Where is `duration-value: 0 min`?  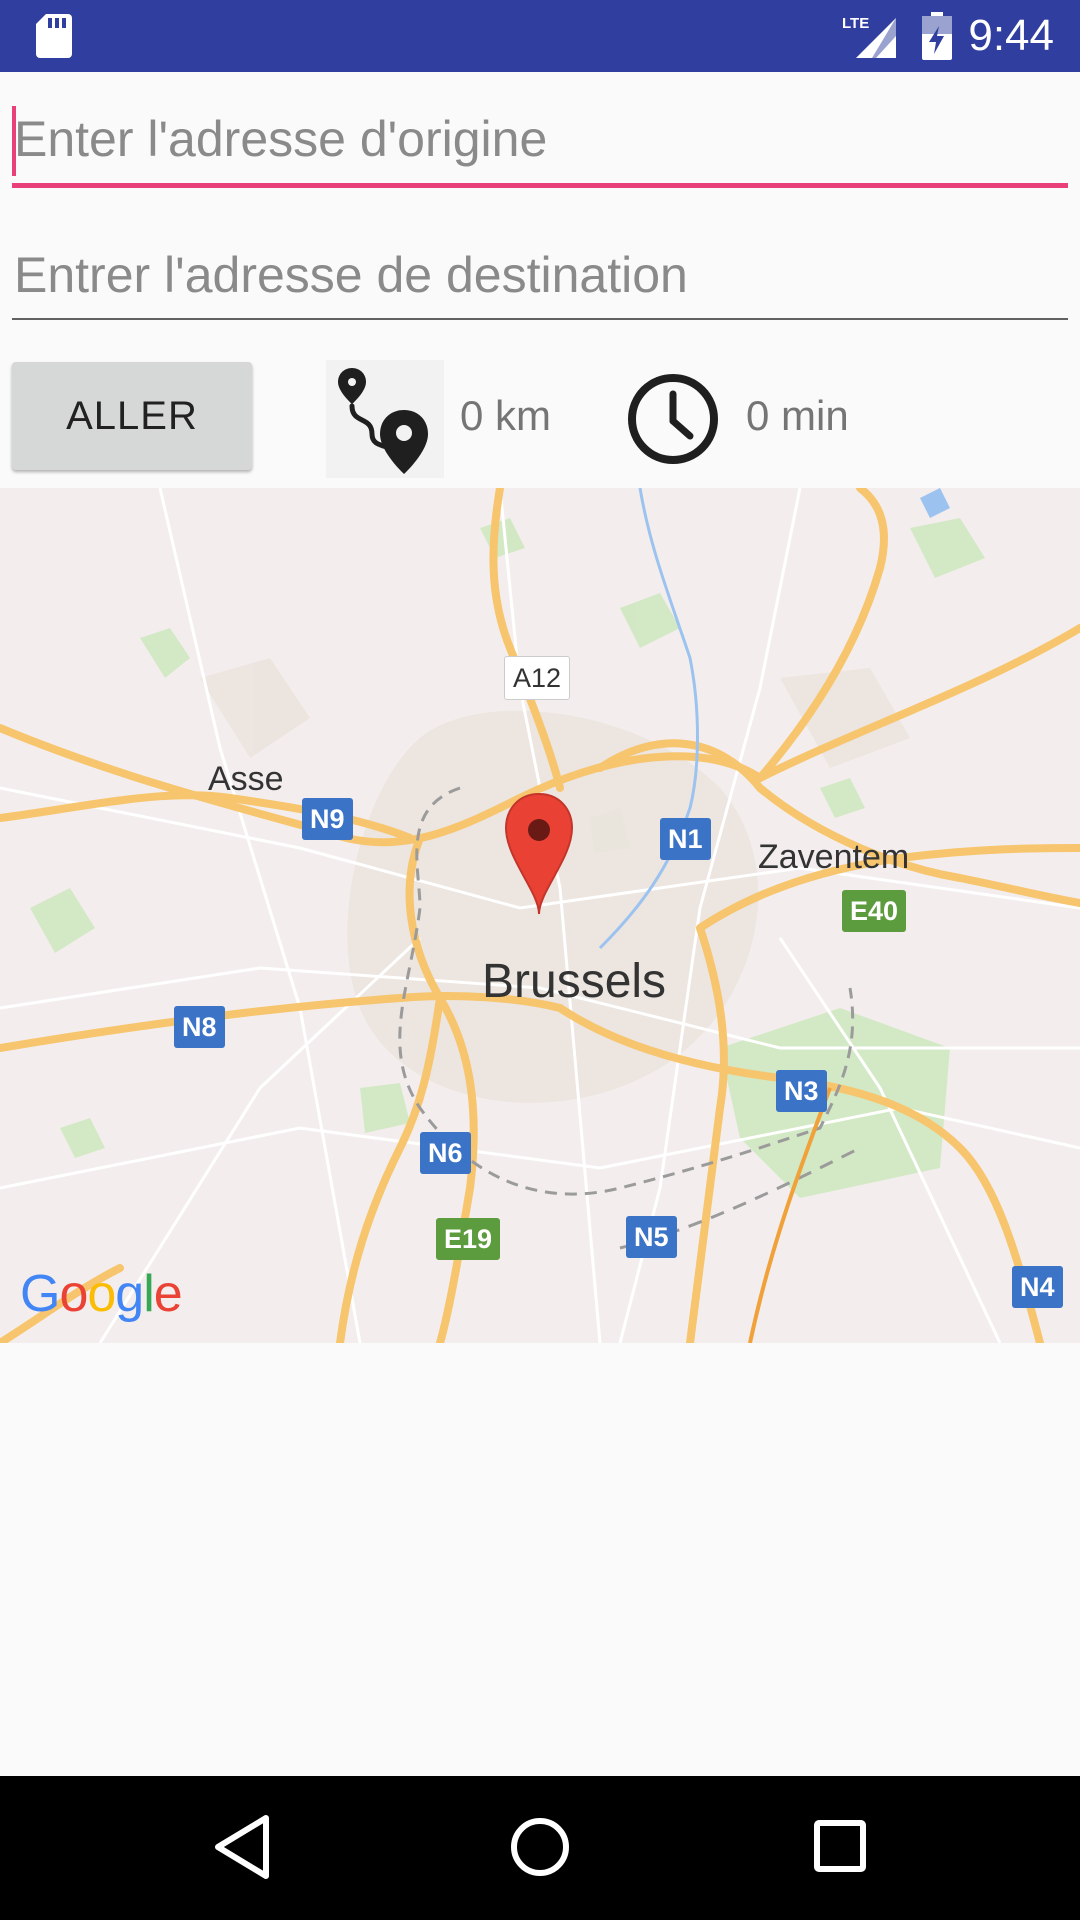
duration-value: 0 min is located at coordinates (797, 415).